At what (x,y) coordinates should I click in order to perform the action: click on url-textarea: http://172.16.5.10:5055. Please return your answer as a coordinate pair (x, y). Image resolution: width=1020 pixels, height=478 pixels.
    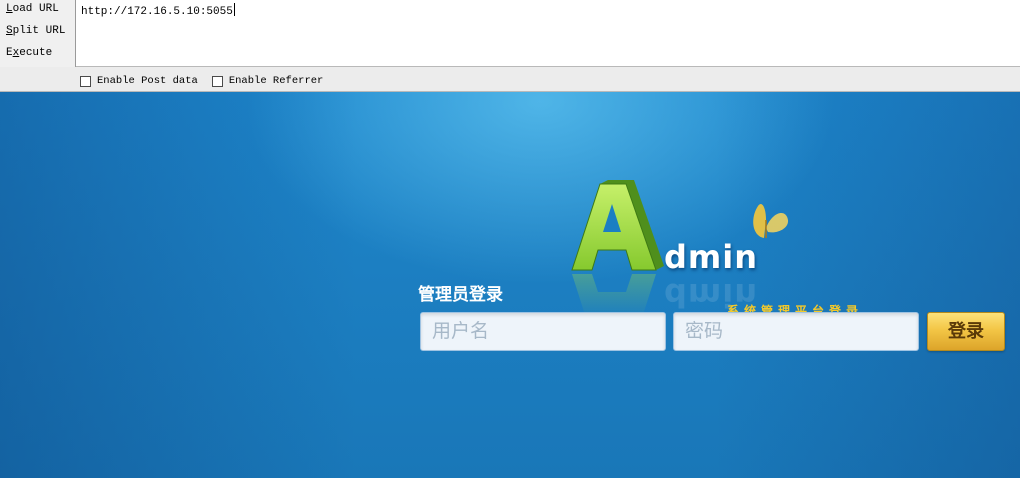
    Looking at the image, I should click on (548, 33).